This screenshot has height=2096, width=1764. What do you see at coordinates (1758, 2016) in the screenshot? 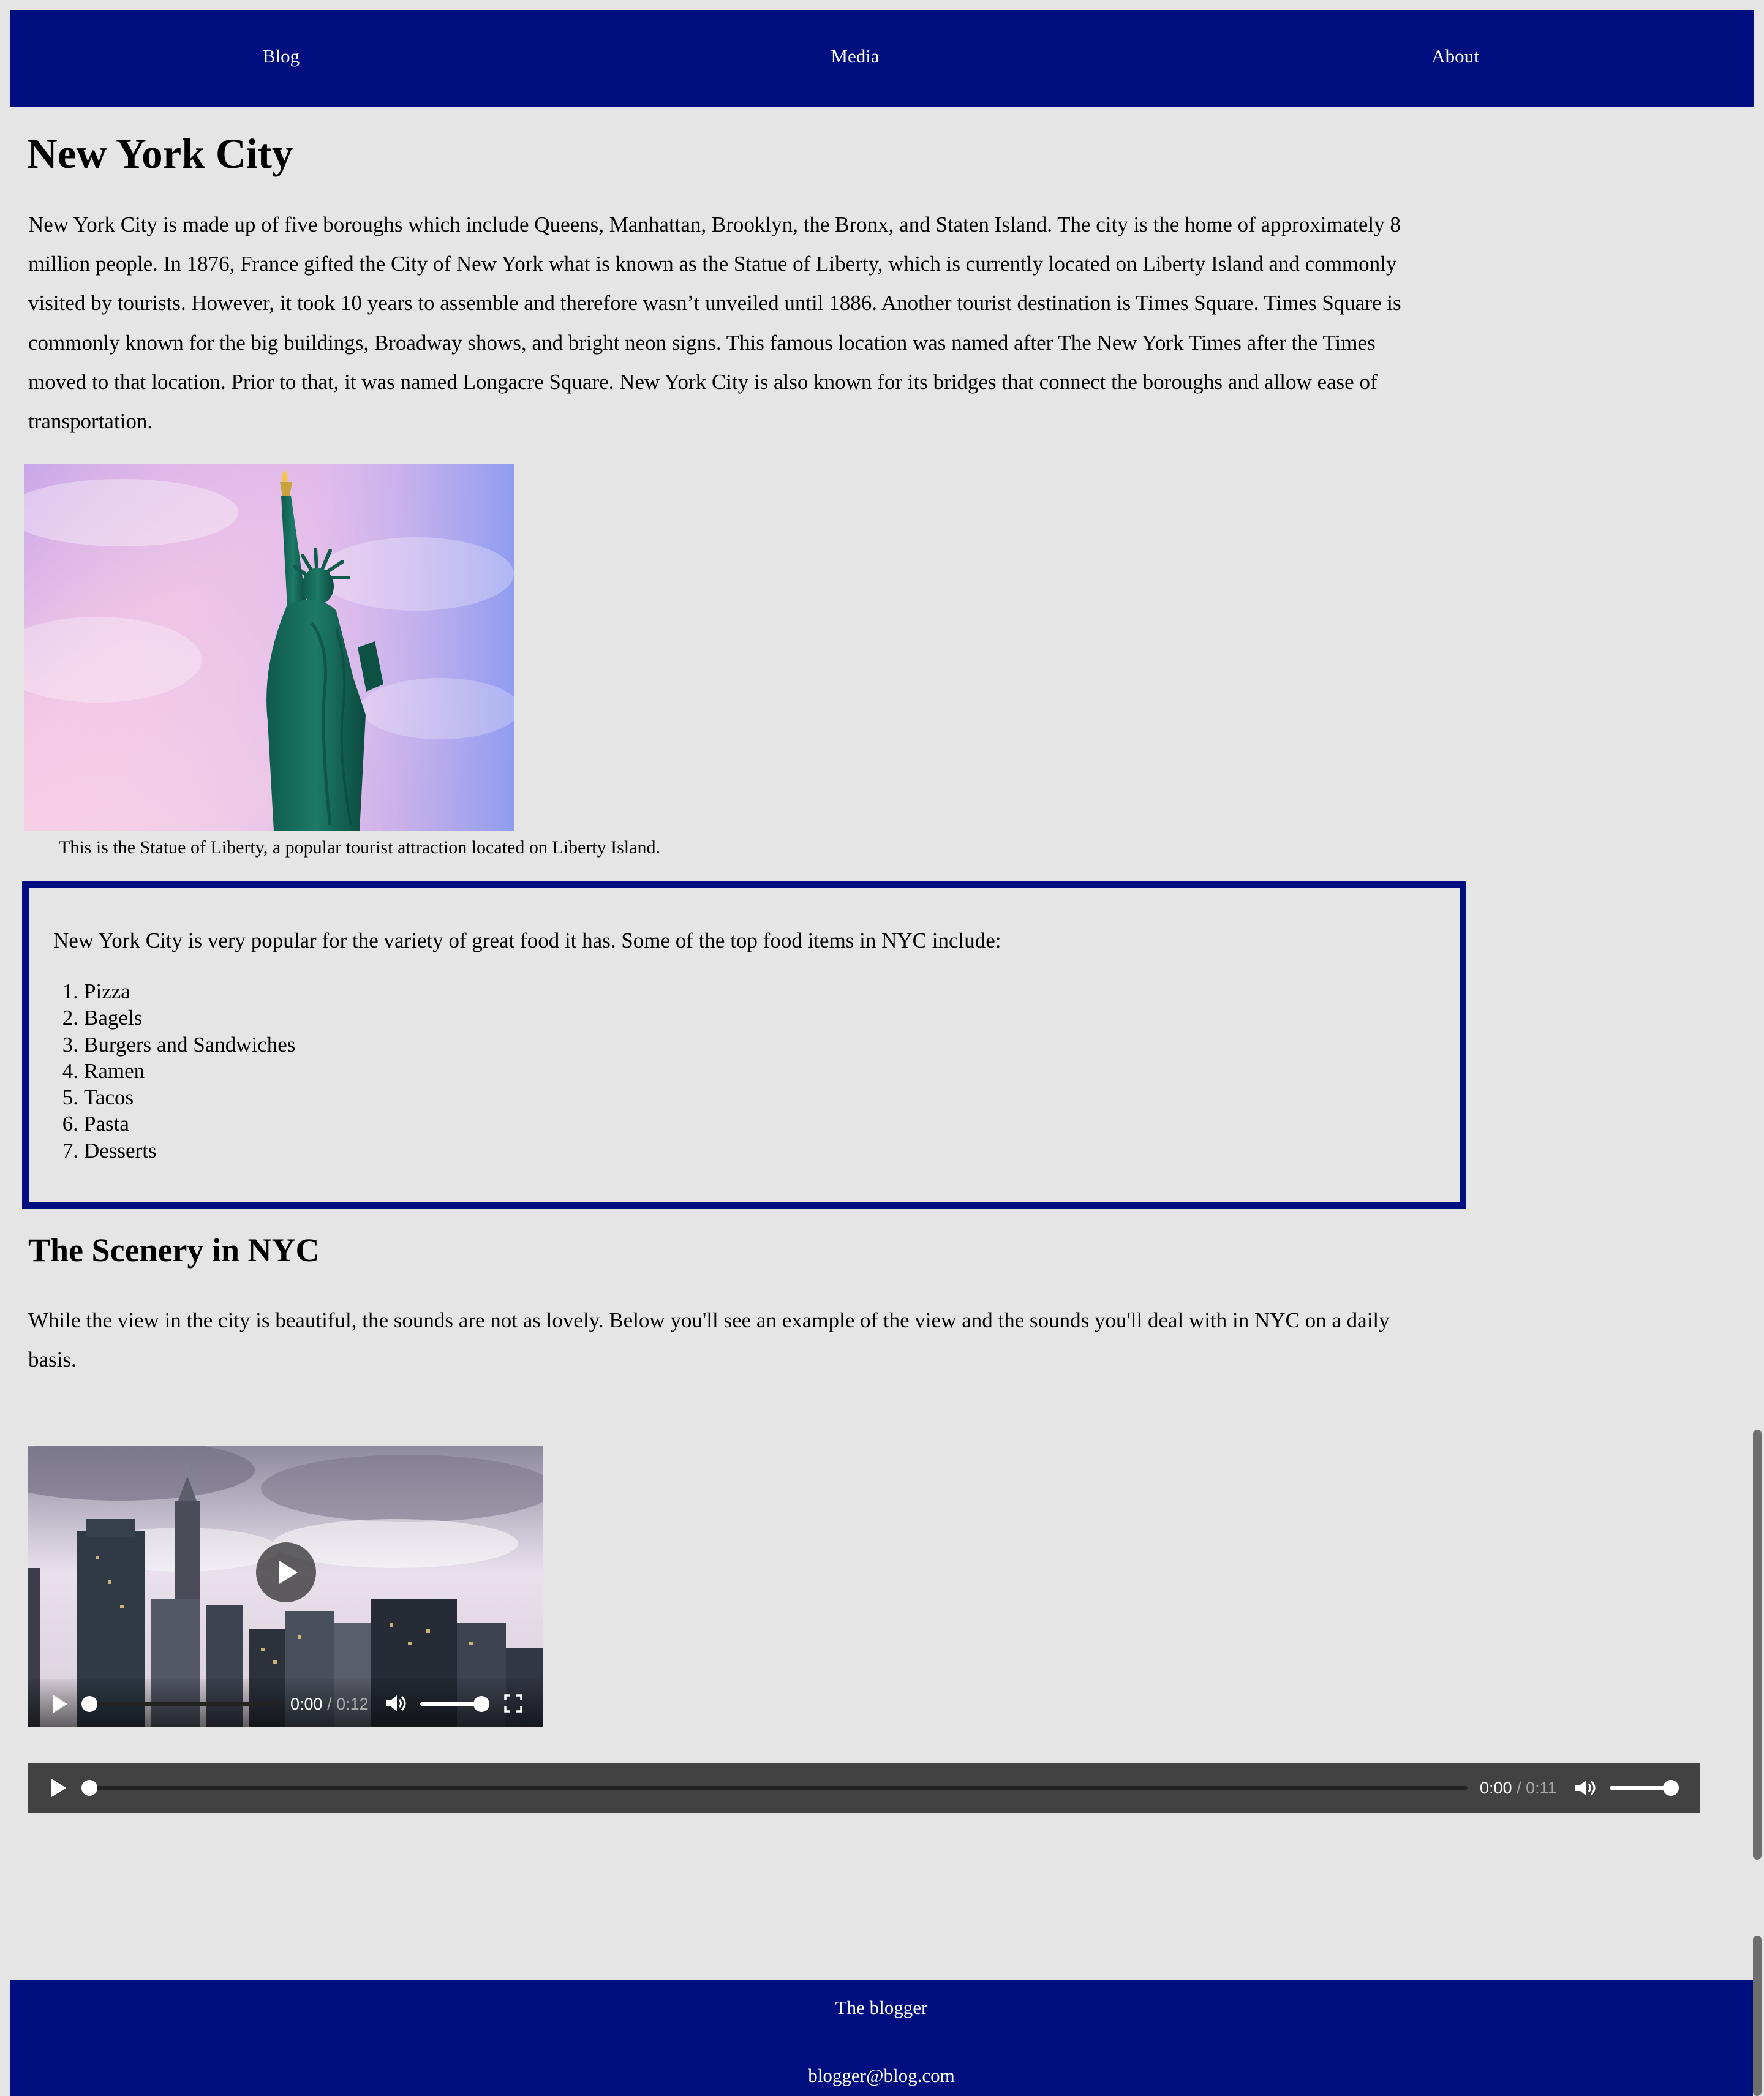
I see `scrollbar-thumb-lower` at bounding box center [1758, 2016].